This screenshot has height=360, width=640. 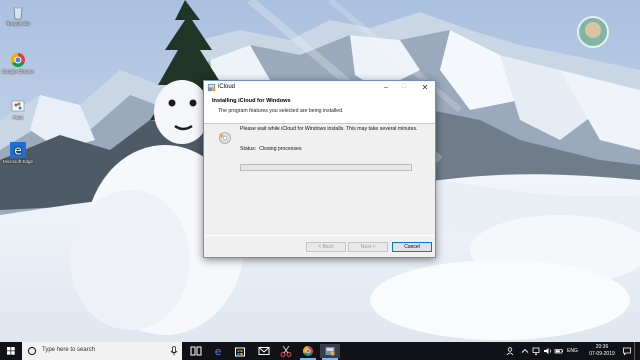 I want to click on status-label: Status:, so click(x=248, y=149).